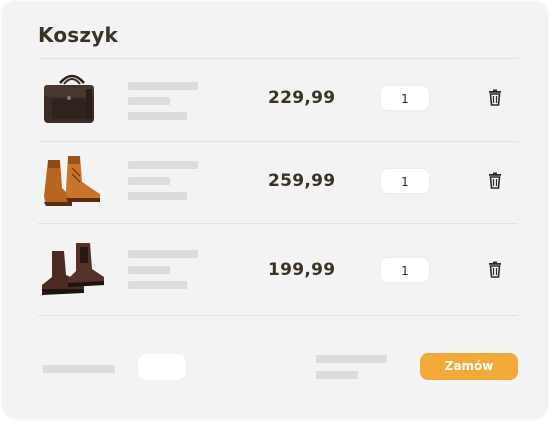 The width and height of the screenshot is (550, 421). Describe the element at coordinates (162, 367) in the screenshot. I see `coupon-input` at that location.